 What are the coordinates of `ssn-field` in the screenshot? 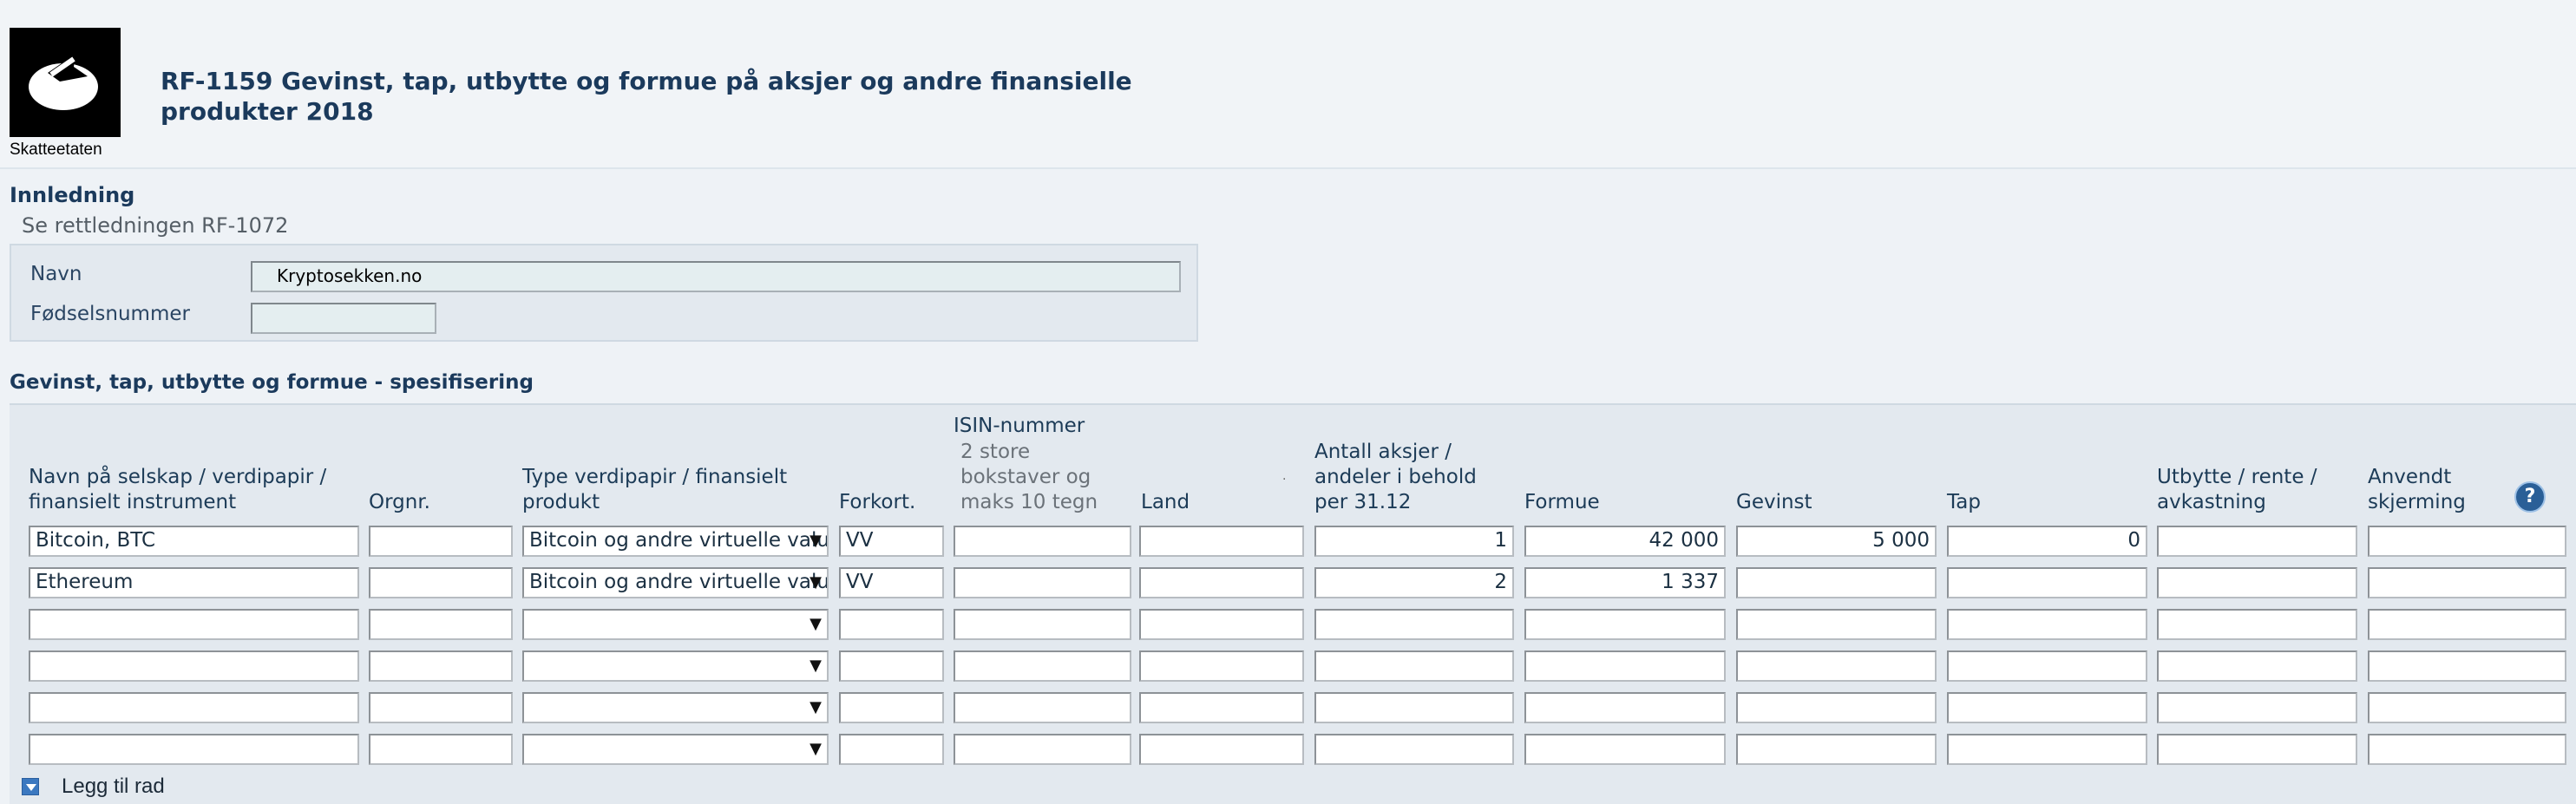 It's located at (343, 318).